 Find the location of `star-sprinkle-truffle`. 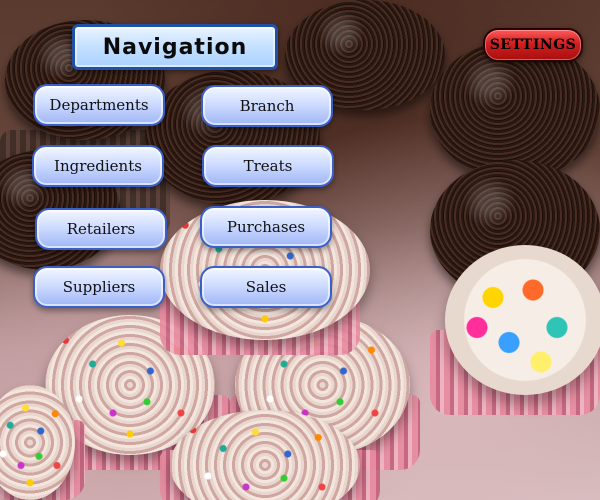

star-sprinkle-truffle is located at coordinates (522, 320).